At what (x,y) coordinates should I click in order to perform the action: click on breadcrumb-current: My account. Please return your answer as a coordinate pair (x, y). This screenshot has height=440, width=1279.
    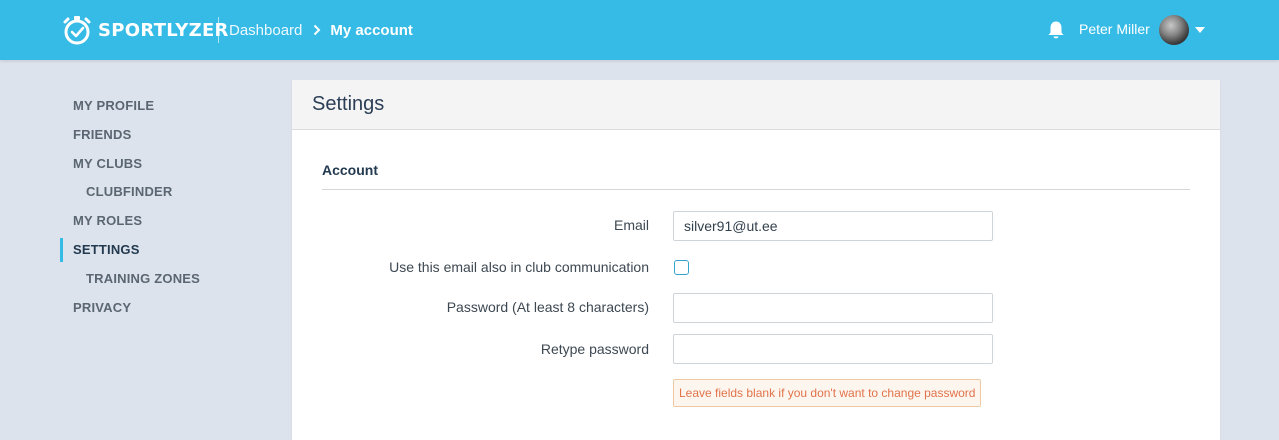
    Looking at the image, I should click on (371, 30).